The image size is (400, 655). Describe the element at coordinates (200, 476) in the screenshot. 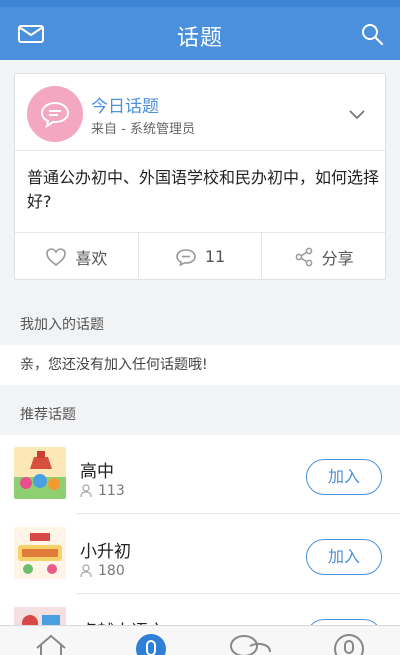

I see `list-item: 高中 113 加入` at that location.